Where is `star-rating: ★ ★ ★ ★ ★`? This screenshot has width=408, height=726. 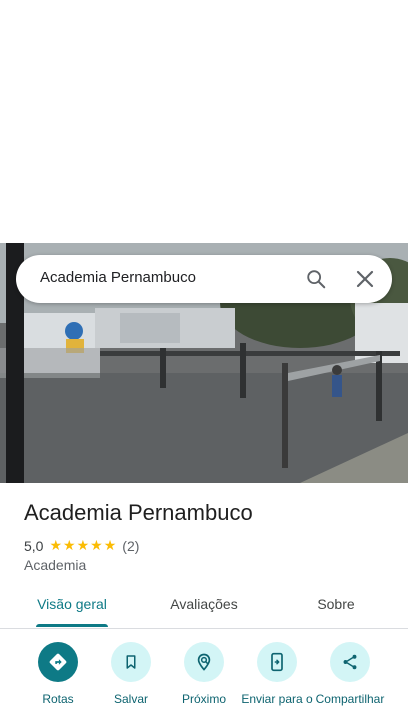 star-rating: ★ ★ ★ ★ ★ is located at coordinates (82, 545).